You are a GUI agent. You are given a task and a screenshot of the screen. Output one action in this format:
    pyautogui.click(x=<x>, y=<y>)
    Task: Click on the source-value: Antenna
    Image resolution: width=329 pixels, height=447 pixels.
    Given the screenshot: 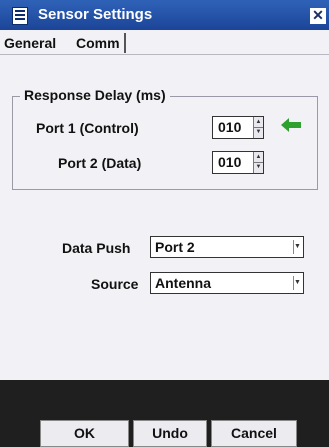 What is the action you would take?
    pyautogui.click(x=183, y=283)
    